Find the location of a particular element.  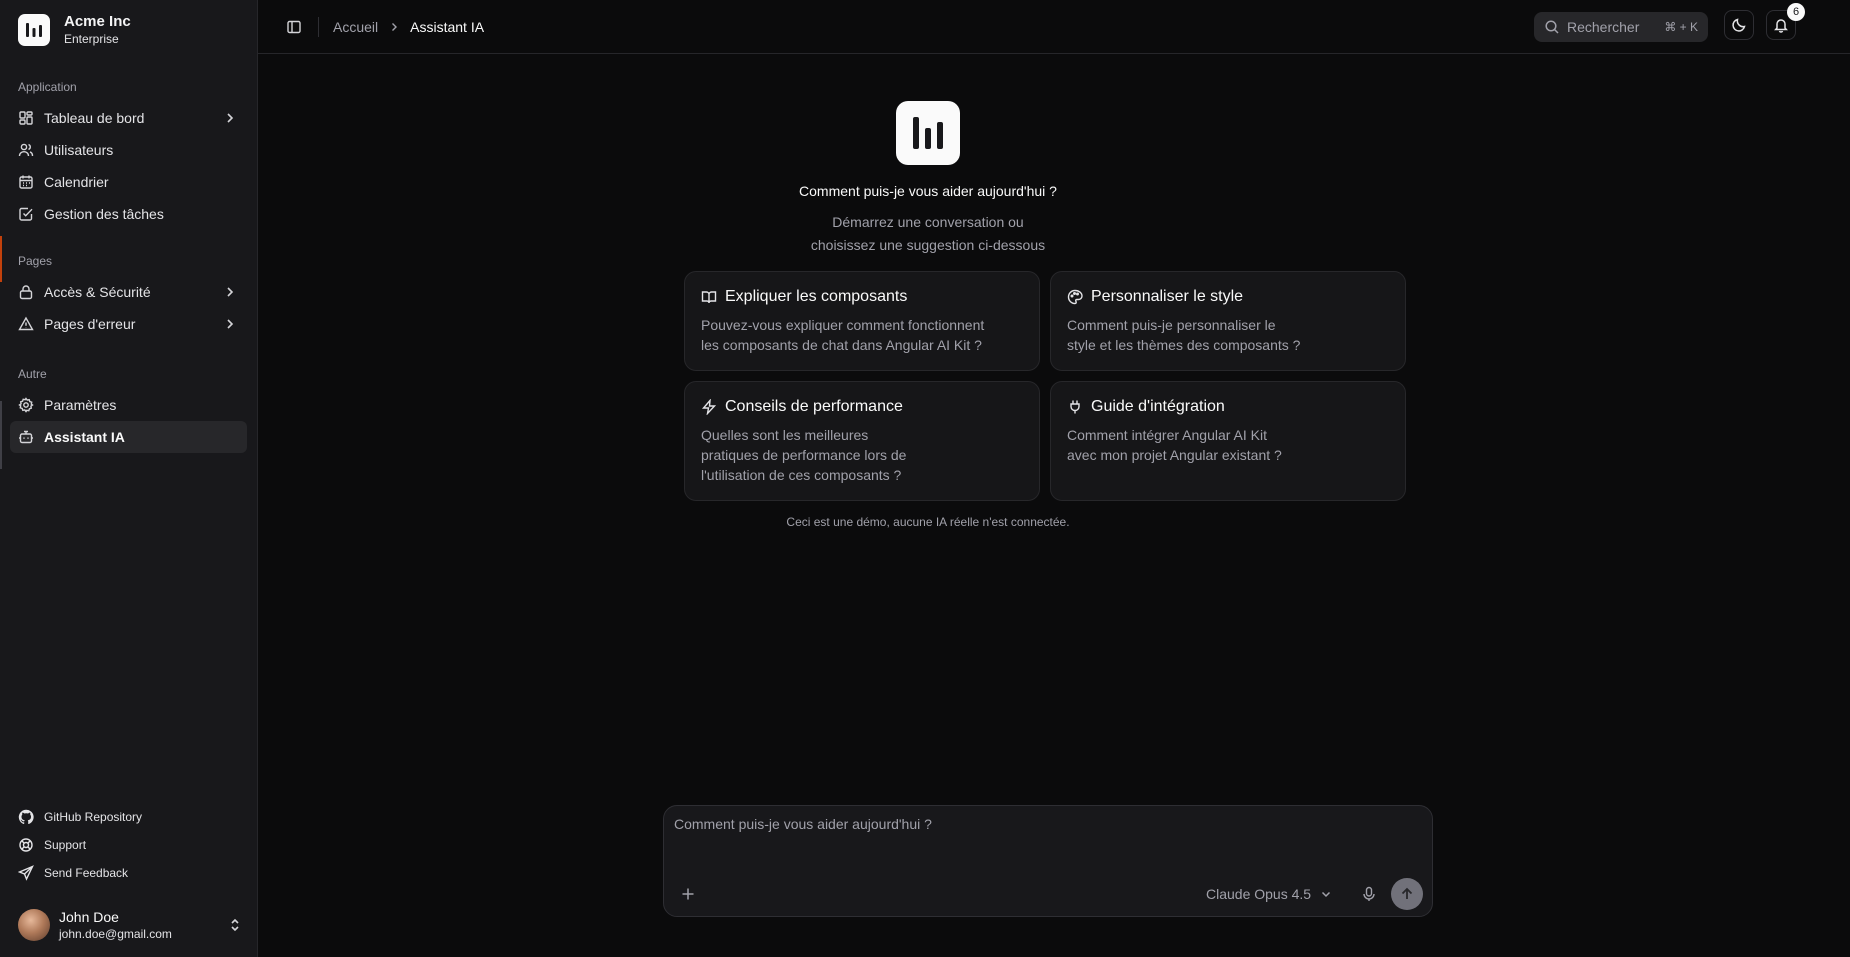

microphone-icon is located at coordinates (1369, 893).